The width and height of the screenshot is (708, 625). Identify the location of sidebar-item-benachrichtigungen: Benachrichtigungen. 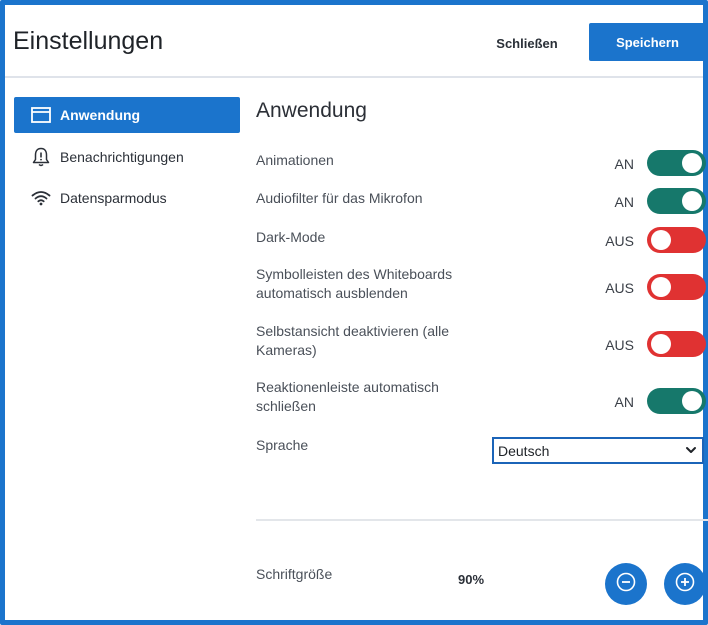
(127, 157).